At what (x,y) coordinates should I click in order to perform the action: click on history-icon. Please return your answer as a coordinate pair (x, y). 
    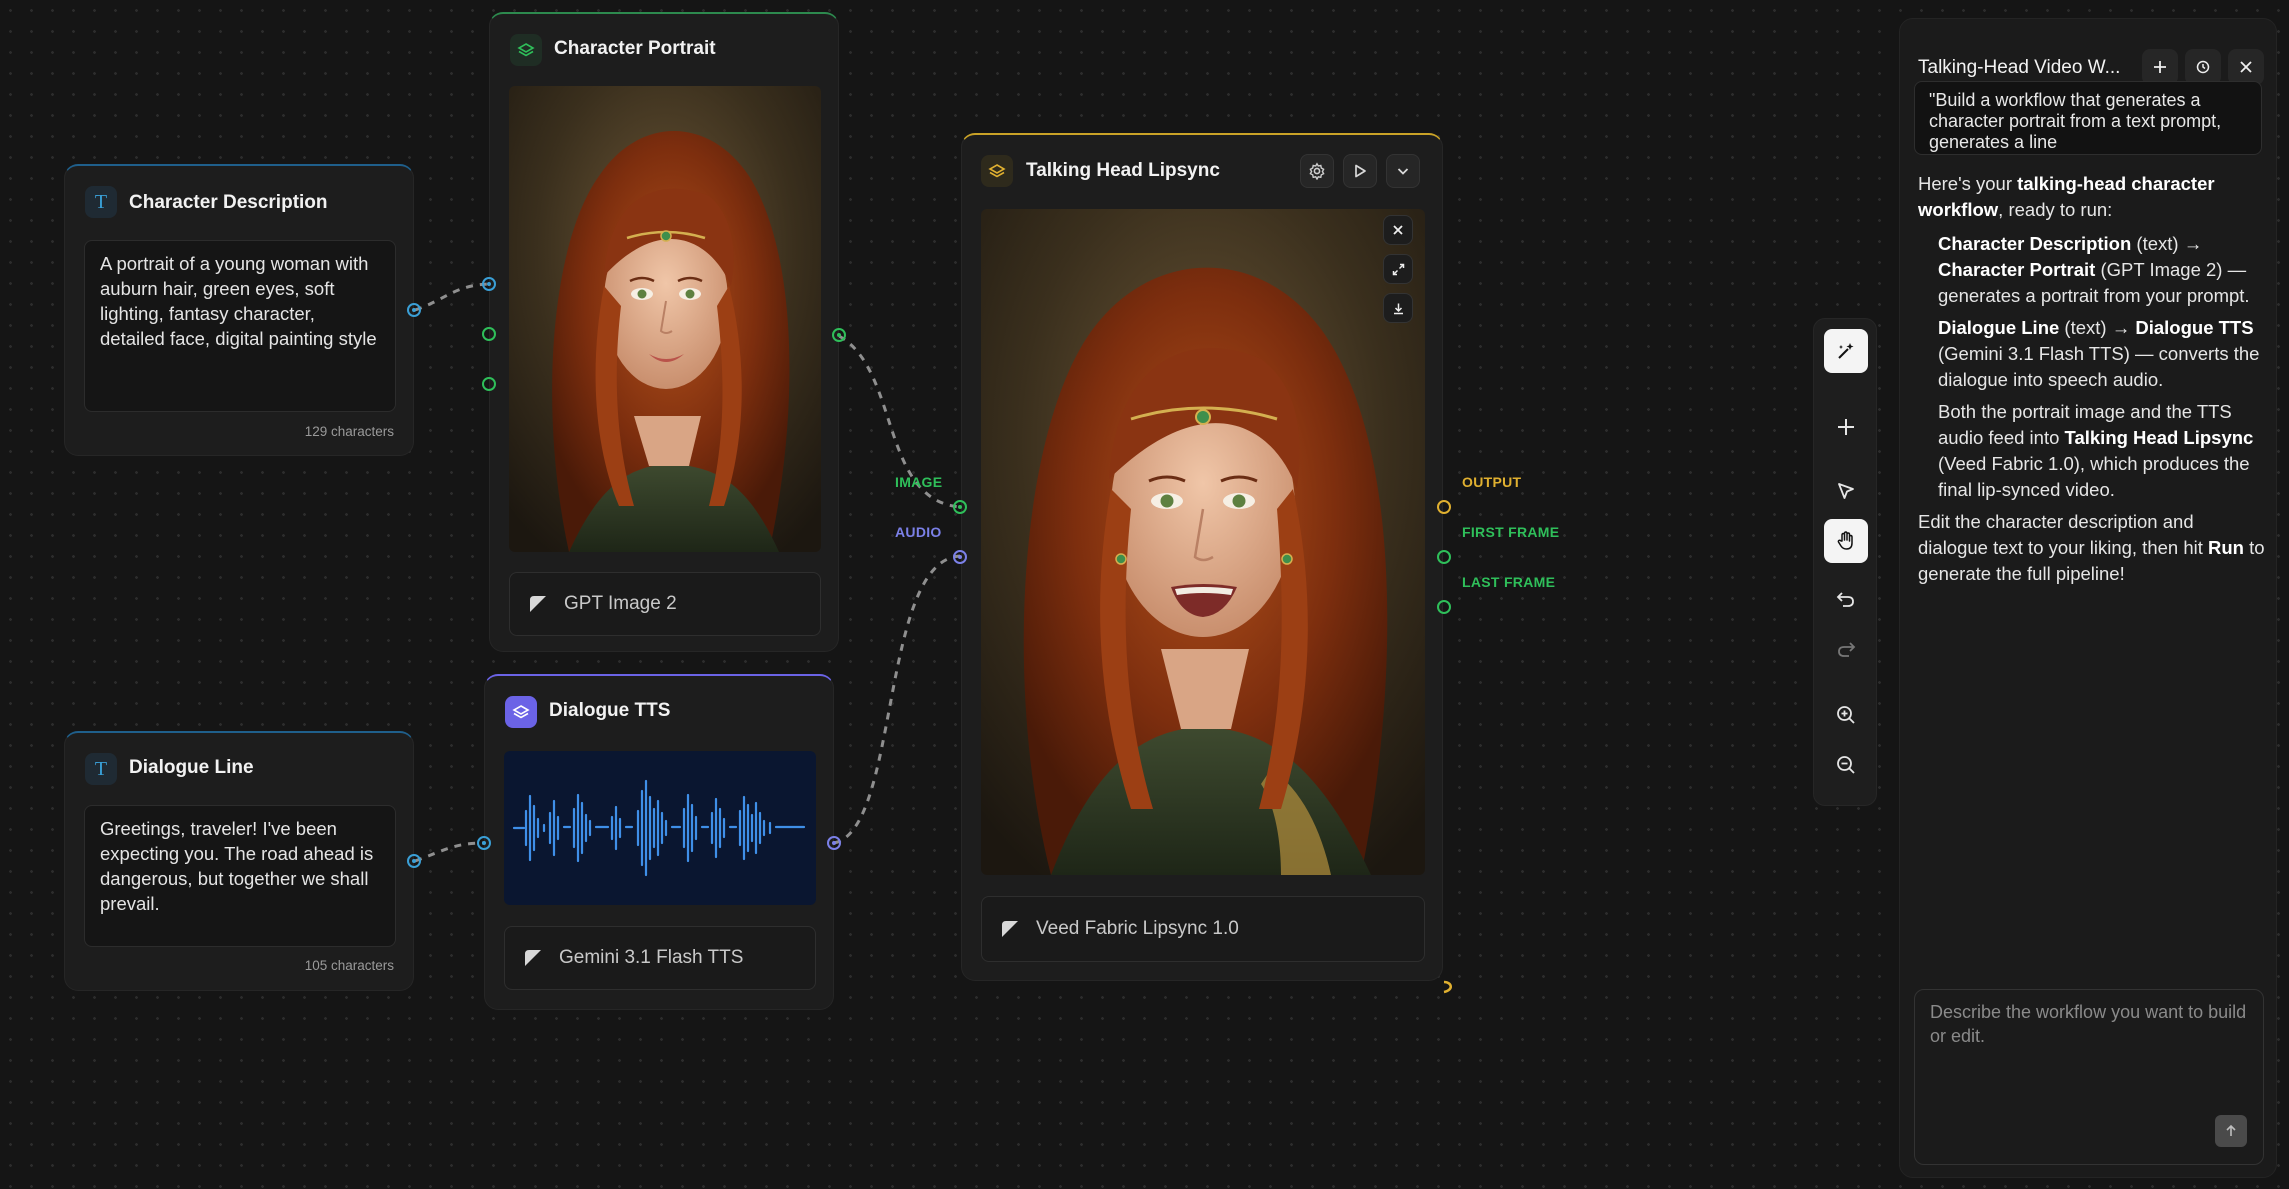
    Looking at the image, I should click on (2203, 67).